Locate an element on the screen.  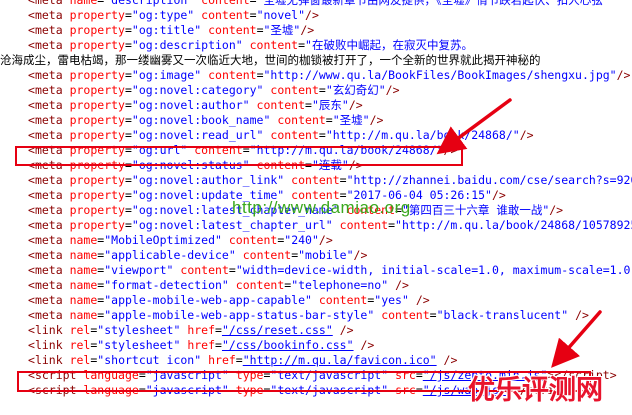
code-attr-value: "applicable-device" is located at coordinates (170, 255).